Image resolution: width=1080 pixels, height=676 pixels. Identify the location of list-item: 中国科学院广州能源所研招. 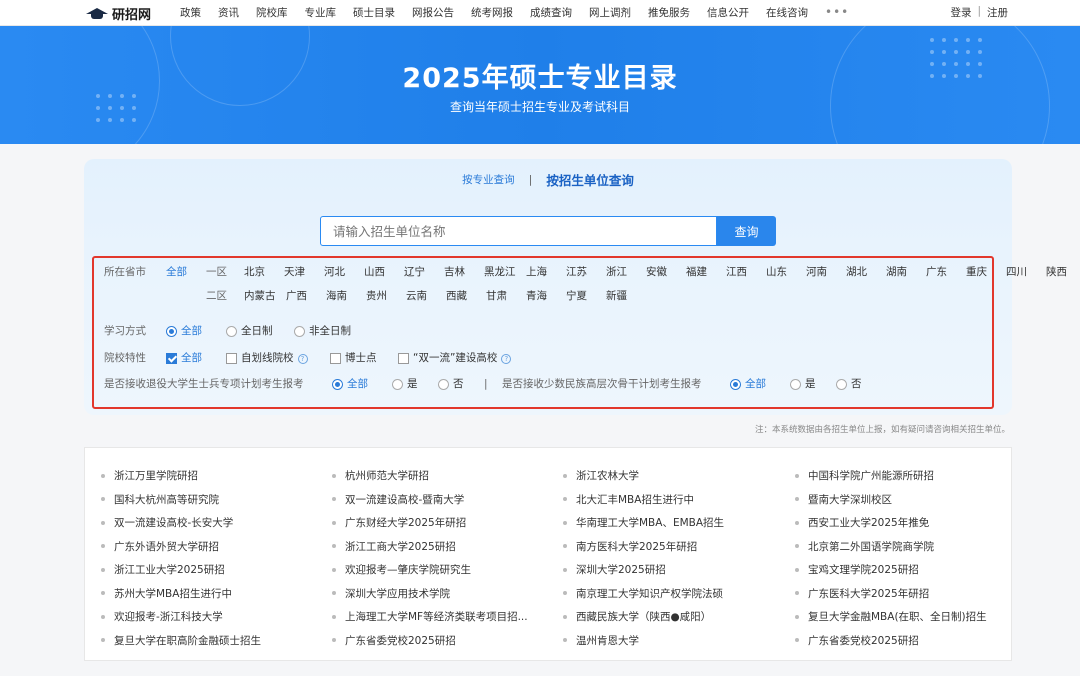
(891, 476).